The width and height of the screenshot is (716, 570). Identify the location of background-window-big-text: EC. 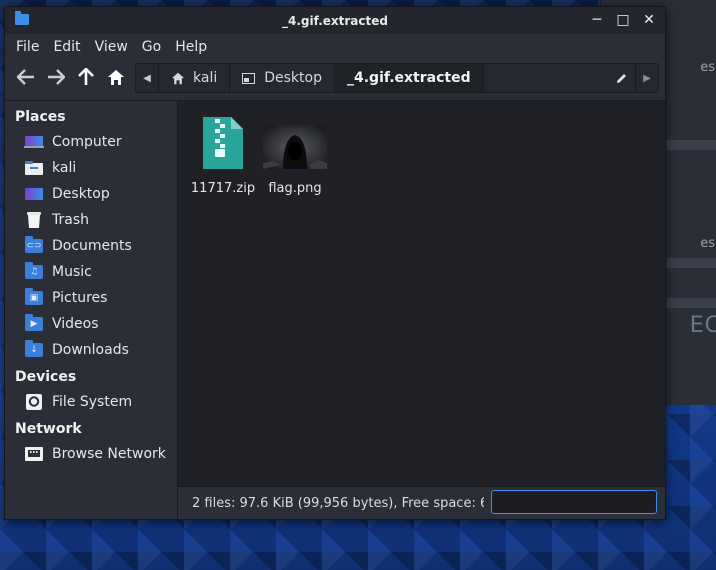
(702, 325).